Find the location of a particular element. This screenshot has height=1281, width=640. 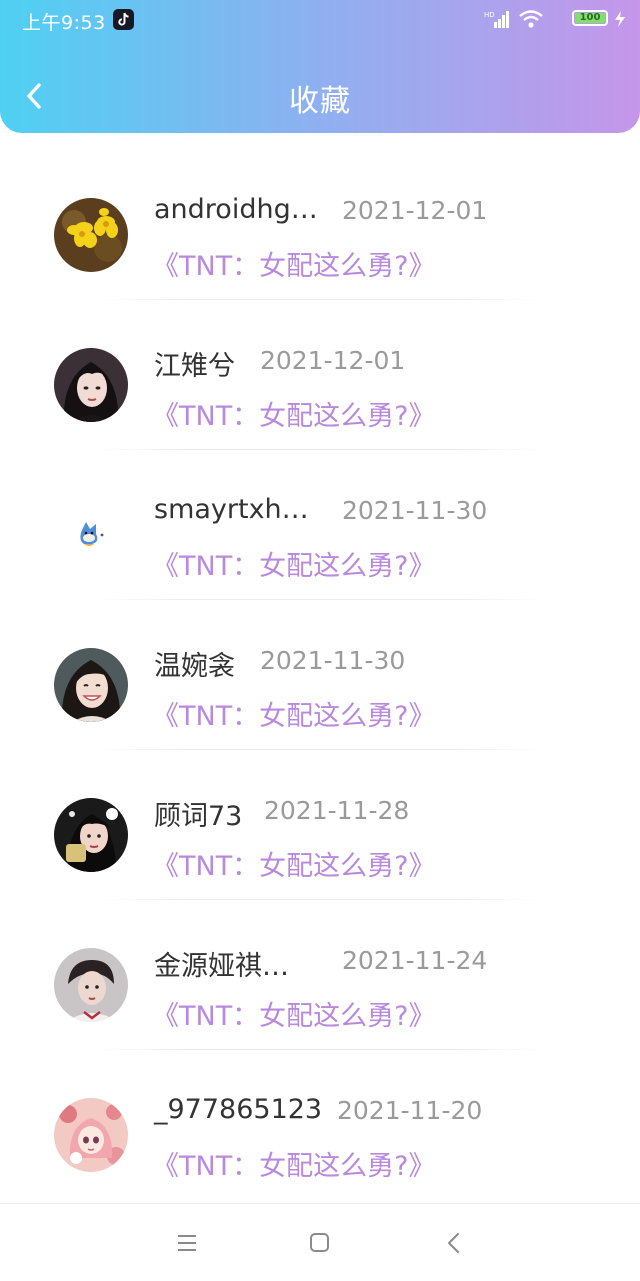

system-nav-bar is located at coordinates (320, 1242).